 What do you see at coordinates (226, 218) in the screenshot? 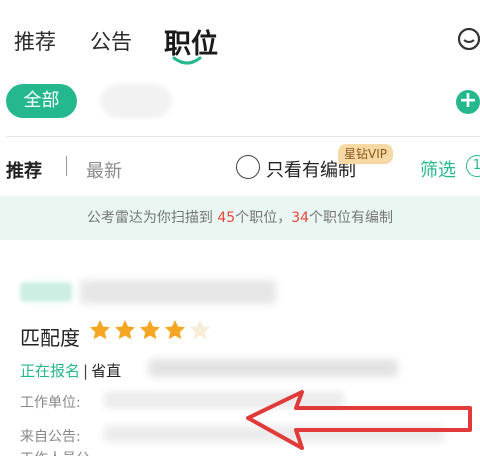
I see `banner-total: 45` at bounding box center [226, 218].